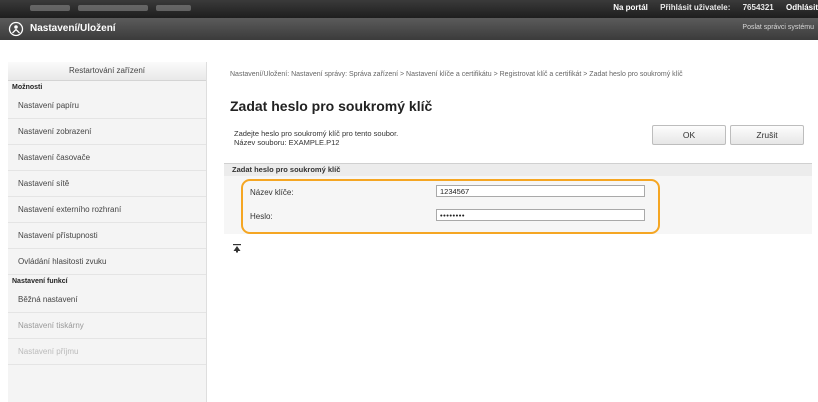 Image resolution: width=818 pixels, height=402 pixels. What do you see at coordinates (107, 106) in the screenshot?
I see `sidebar-item-paper: Nastavení papíru` at bounding box center [107, 106].